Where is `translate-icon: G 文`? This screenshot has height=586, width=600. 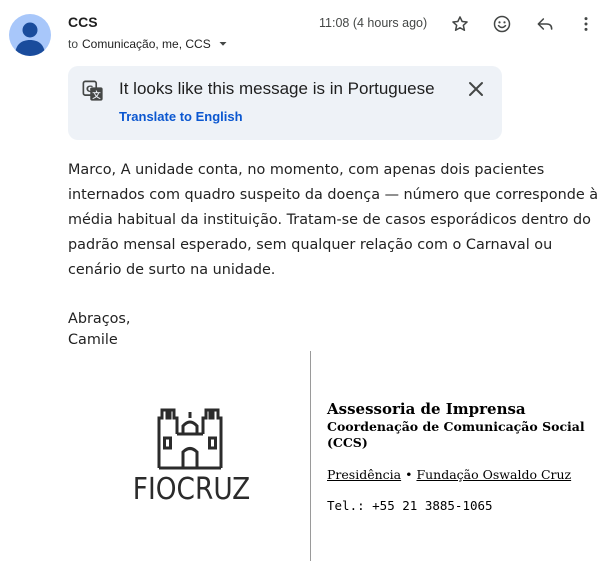
translate-icon: G 文 is located at coordinates (92, 90).